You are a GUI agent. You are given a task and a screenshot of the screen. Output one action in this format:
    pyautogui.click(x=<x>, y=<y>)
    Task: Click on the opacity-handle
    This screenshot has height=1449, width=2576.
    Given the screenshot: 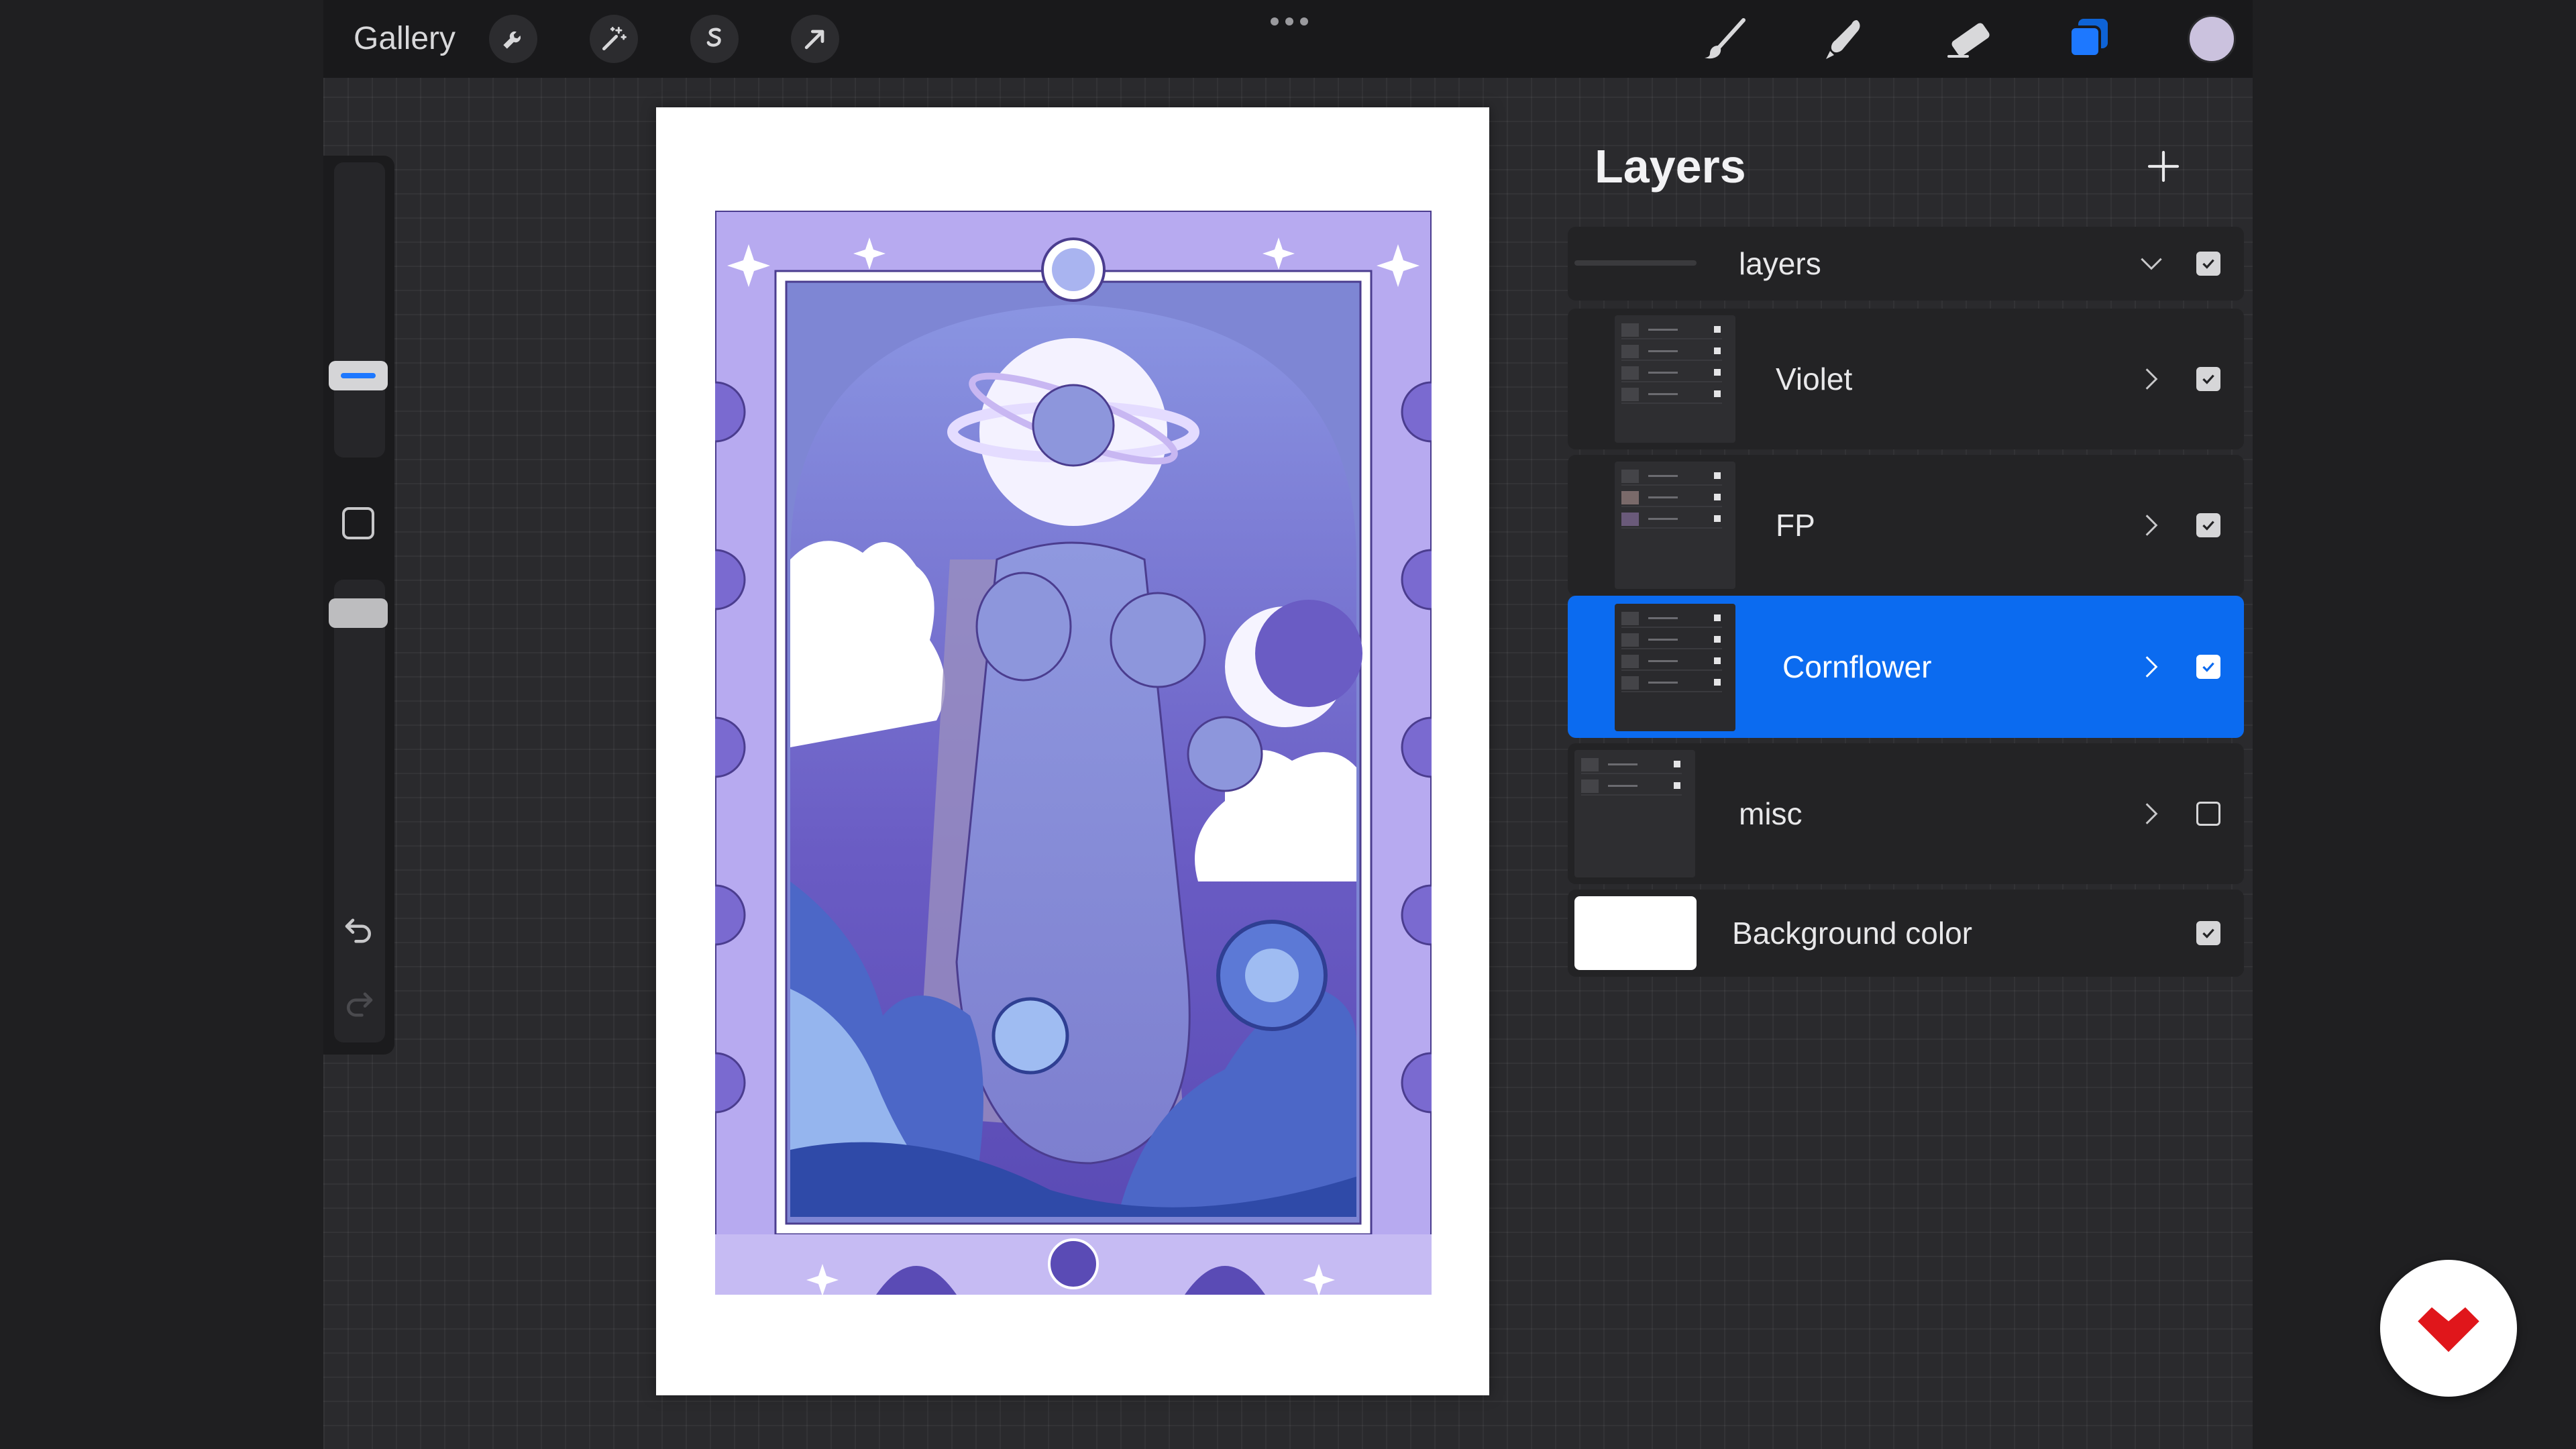 What is the action you would take?
    pyautogui.click(x=358, y=613)
    